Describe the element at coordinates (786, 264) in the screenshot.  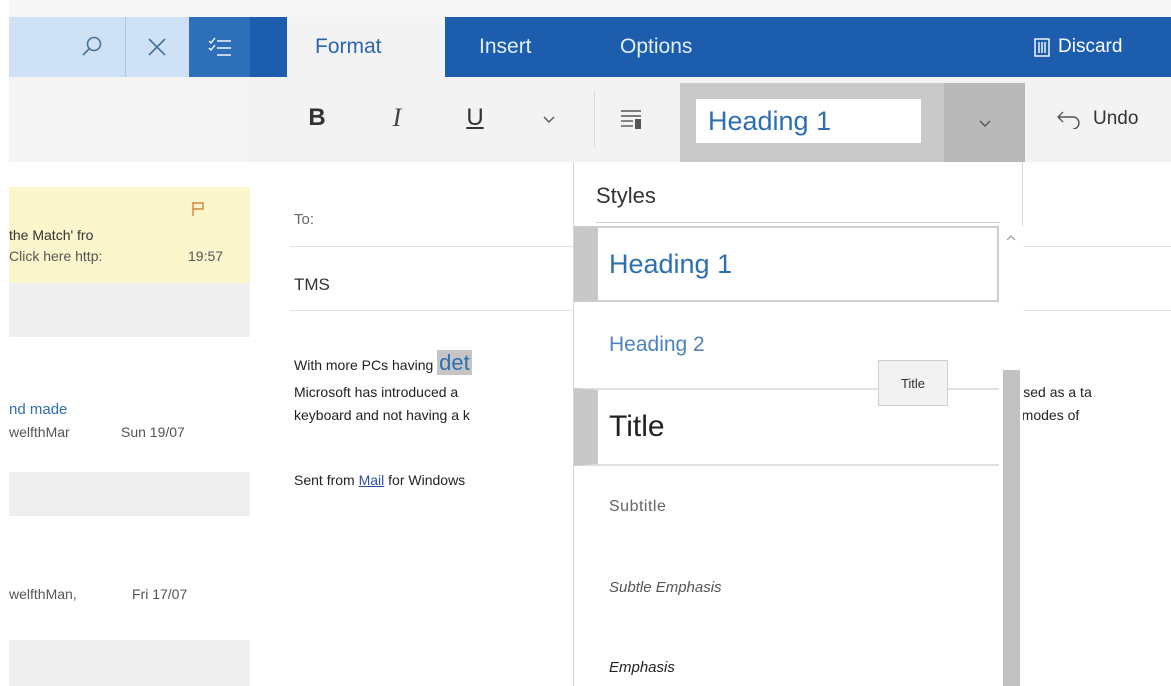
I see `style-option-heading-1: Heading 1` at that location.